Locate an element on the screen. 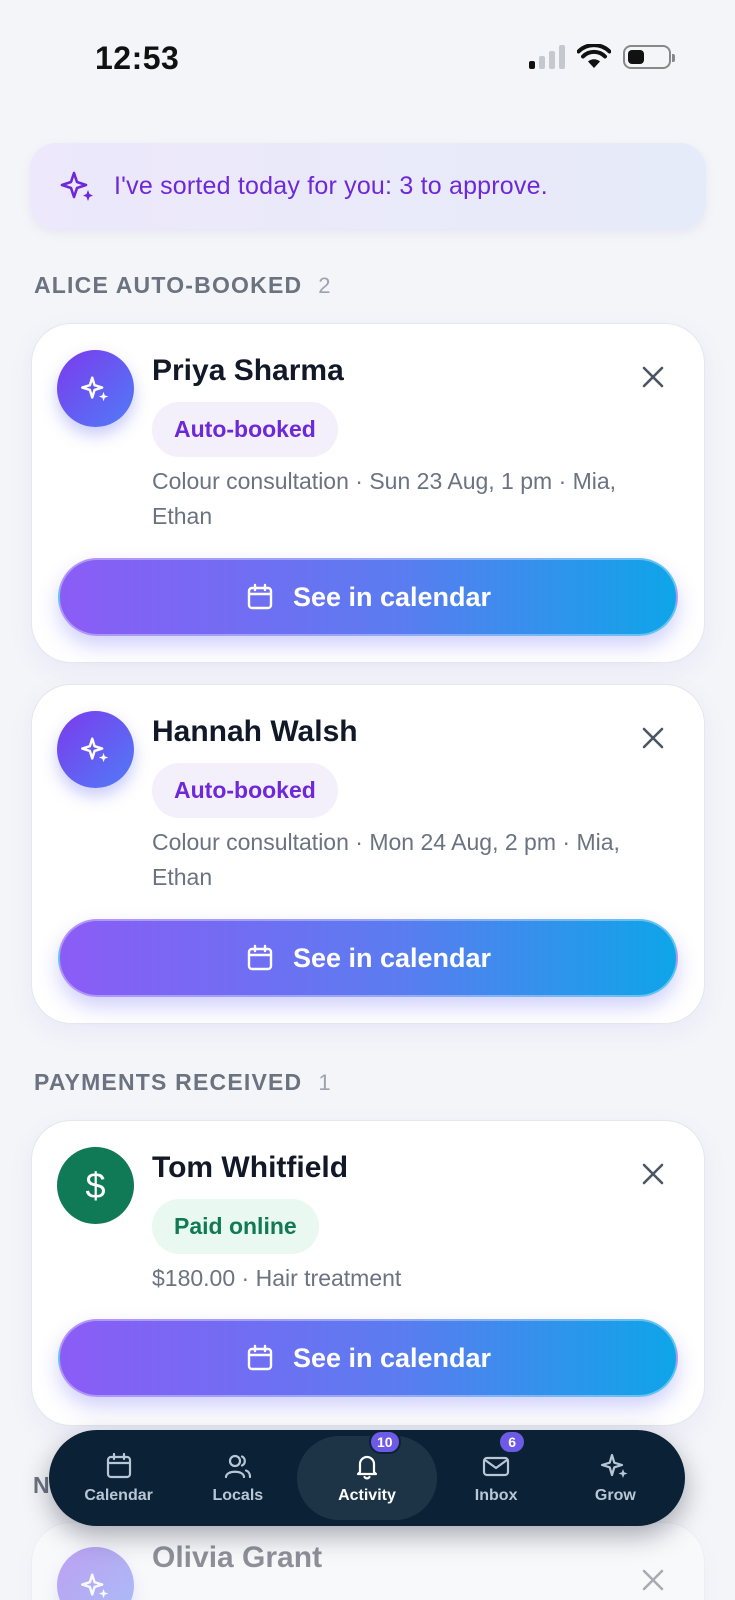 This screenshot has height=1600, width=735. cellular-signal-icon is located at coordinates (547, 57).